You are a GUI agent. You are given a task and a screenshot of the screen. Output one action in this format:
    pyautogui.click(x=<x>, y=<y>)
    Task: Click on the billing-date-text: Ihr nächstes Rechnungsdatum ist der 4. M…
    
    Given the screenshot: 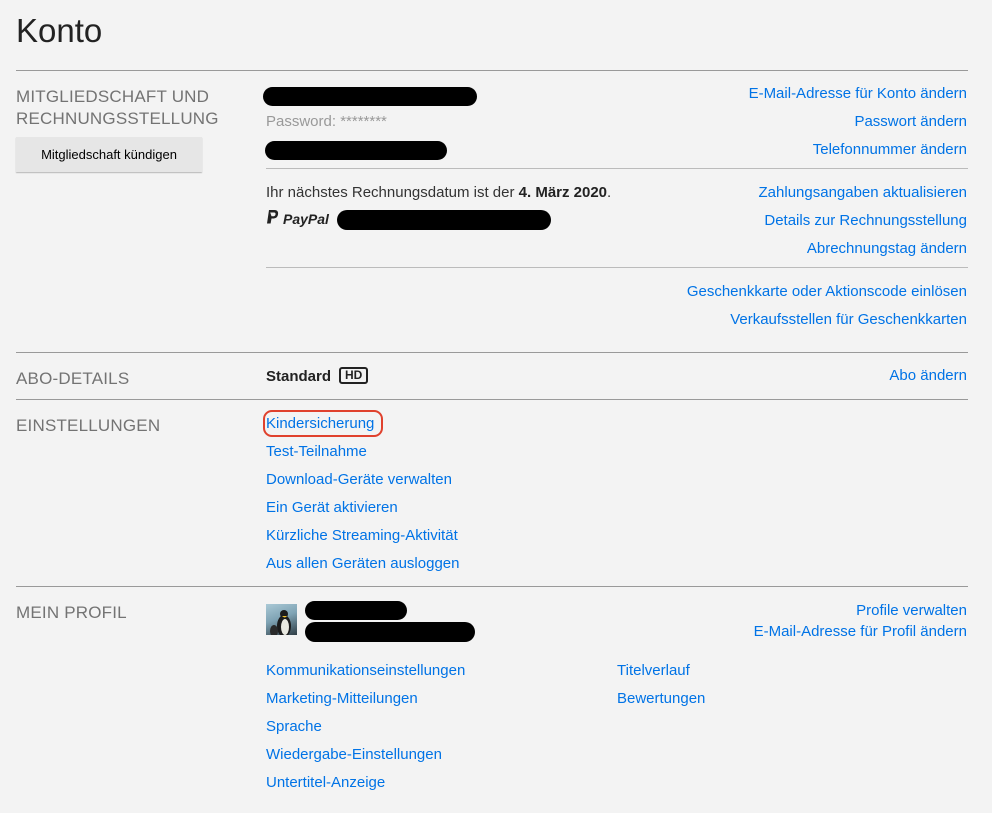 What is the action you would take?
    pyautogui.click(x=438, y=192)
    